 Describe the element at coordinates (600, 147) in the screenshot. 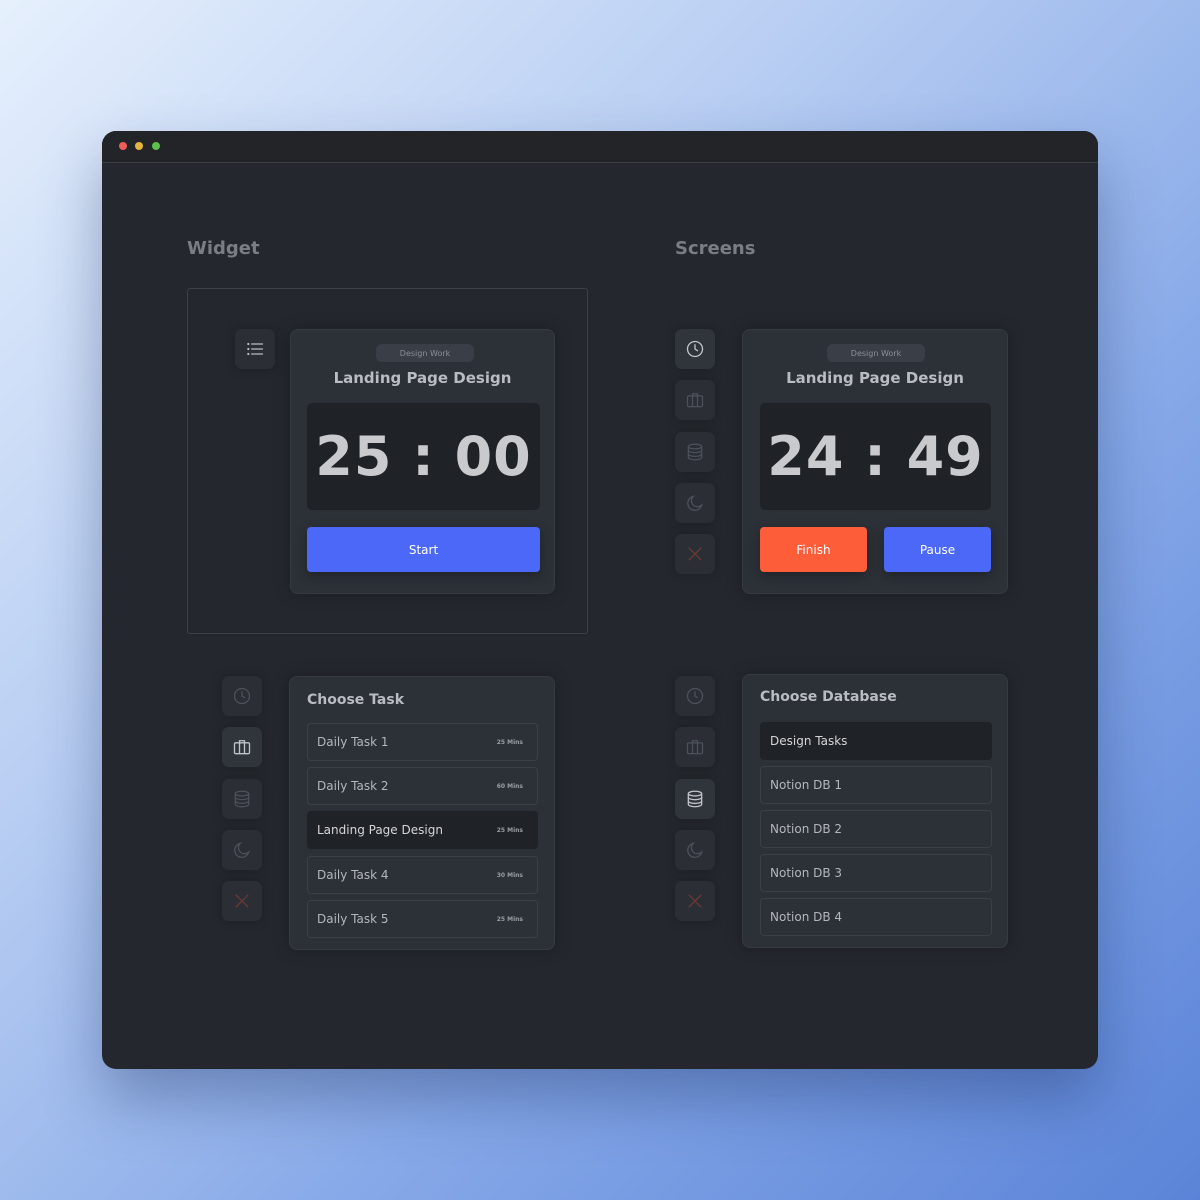

I see `title-bar` at that location.